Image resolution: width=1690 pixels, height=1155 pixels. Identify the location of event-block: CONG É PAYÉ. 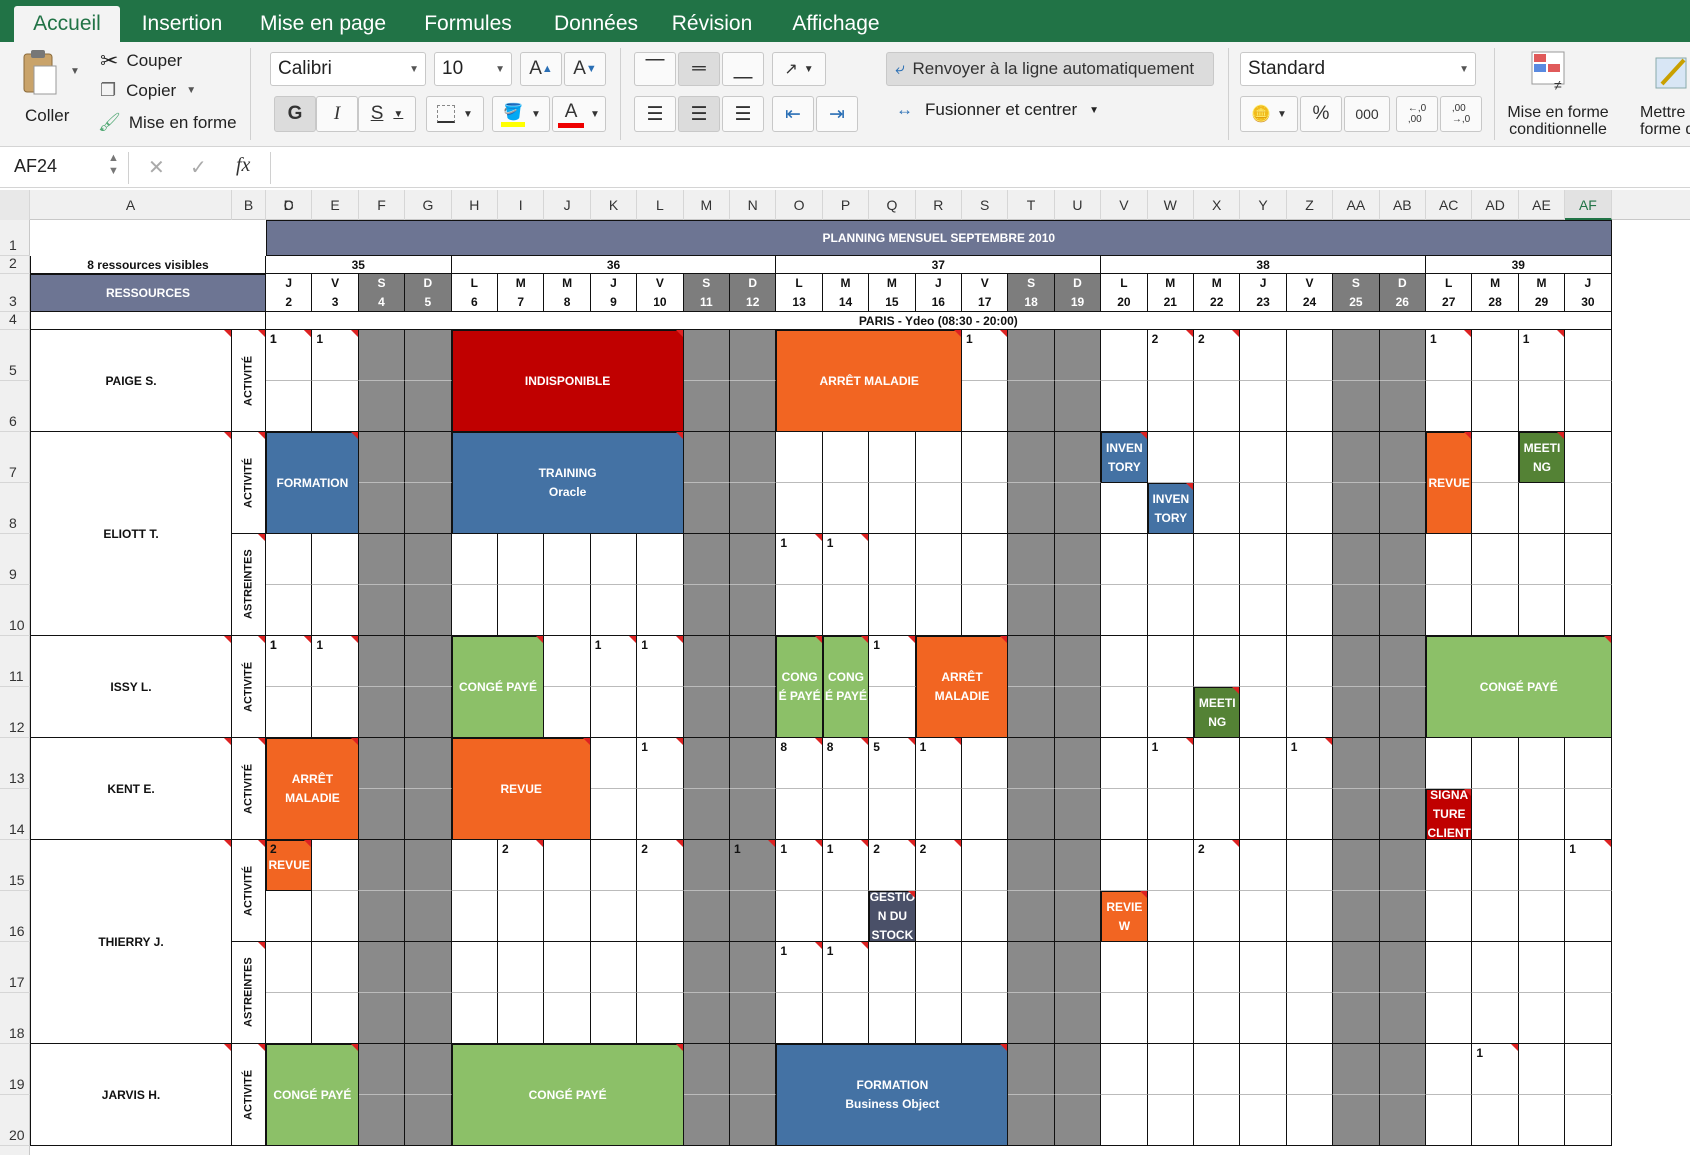
(846, 687).